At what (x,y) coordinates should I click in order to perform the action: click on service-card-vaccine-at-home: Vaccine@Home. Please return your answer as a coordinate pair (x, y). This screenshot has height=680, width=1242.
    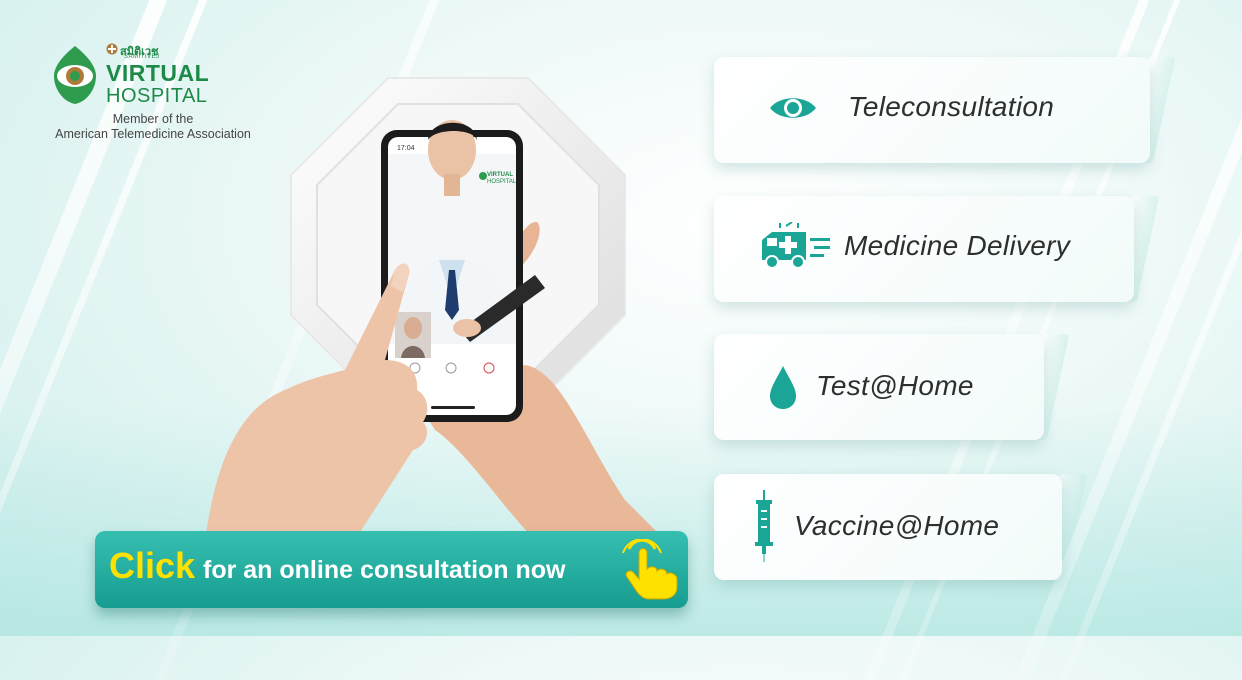
    Looking at the image, I should click on (888, 527).